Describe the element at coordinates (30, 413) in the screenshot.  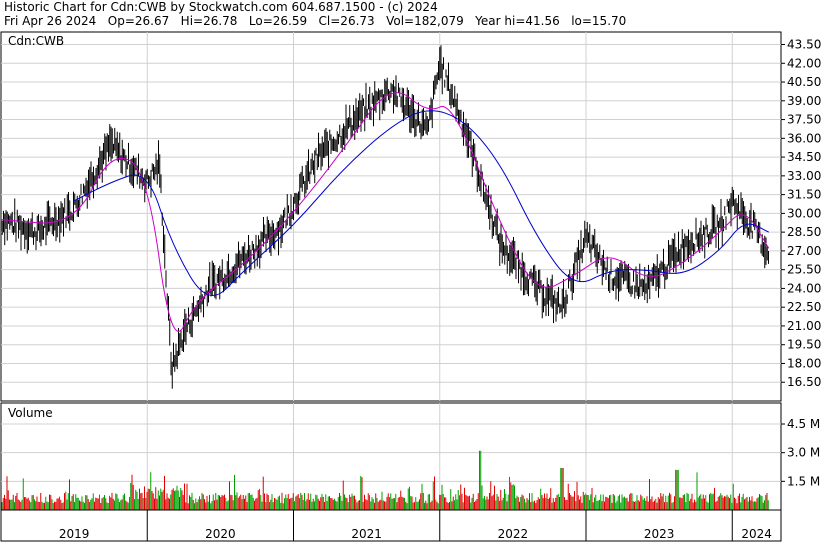
I see `volume-panel-title: Volume` at that location.